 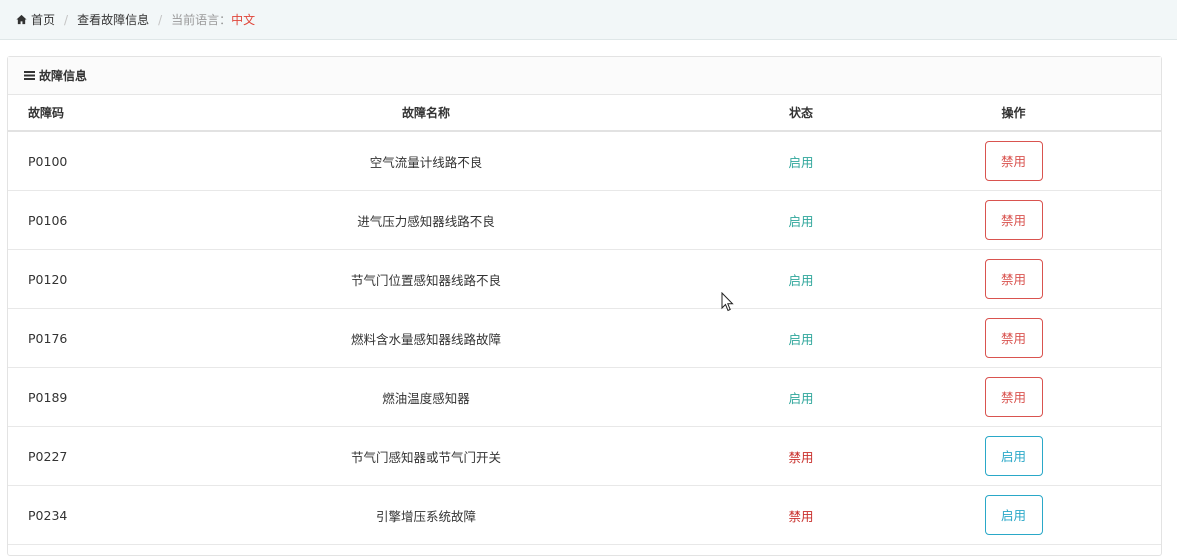 What do you see at coordinates (426, 161) in the screenshot?
I see `fault-name: 空气流量计线路不良` at bounding box center [426, 161].